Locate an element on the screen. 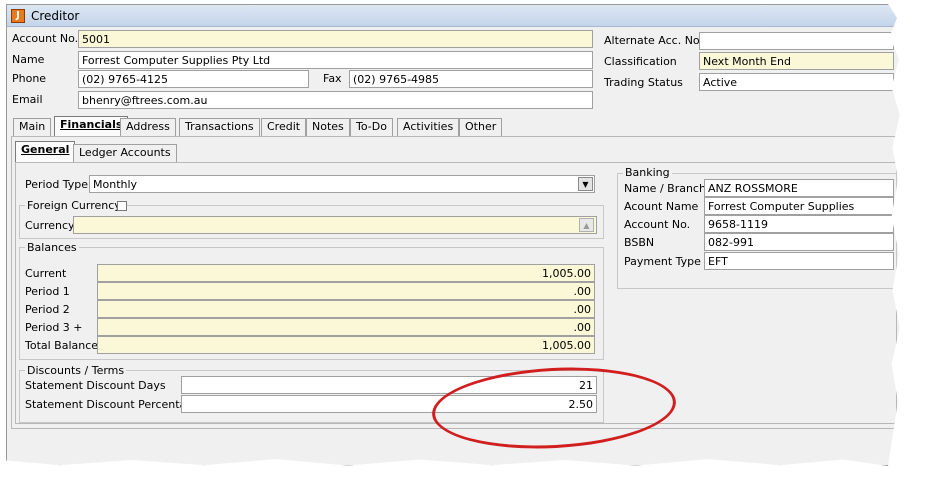 The height and width of the screenshot is (492, 926). tab-transactions-label: Transactions is located at coordinates (219, 126).